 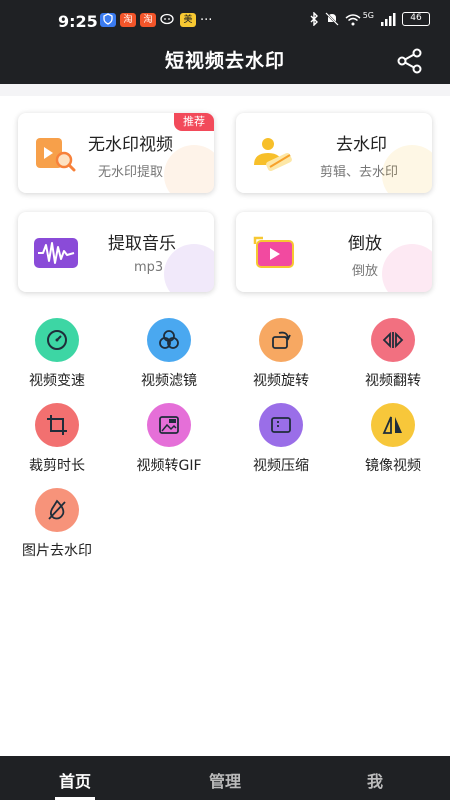 I want to click on nav-home: 首页, so click(x=75, y=780).